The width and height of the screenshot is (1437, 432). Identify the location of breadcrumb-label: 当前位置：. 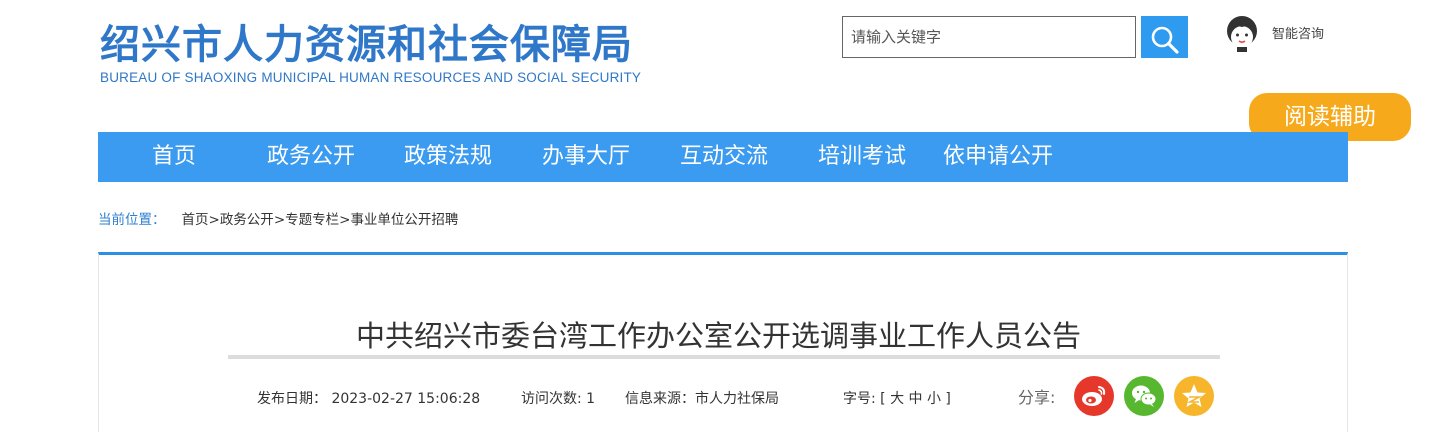
(132, 220).